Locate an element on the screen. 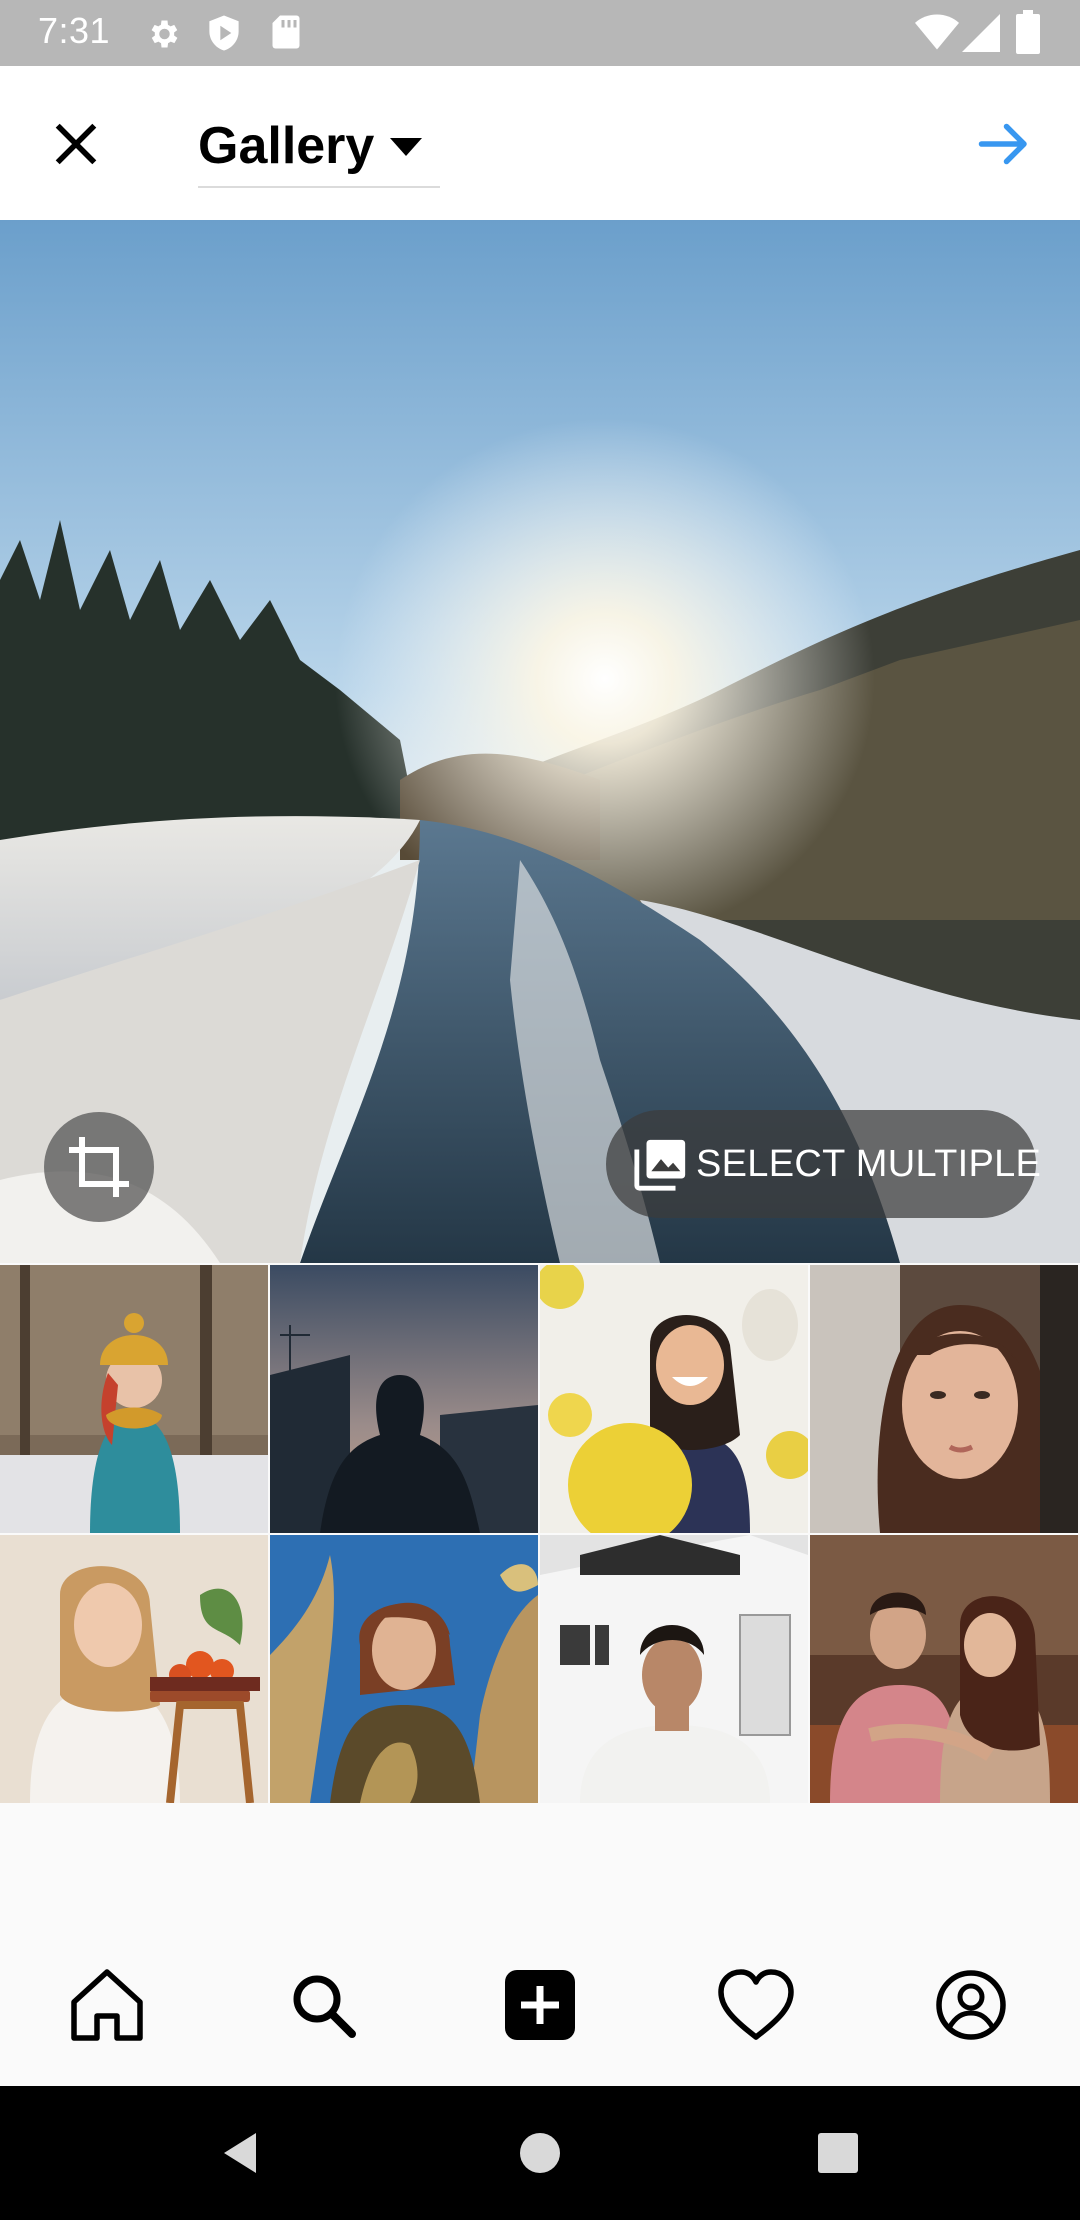 Image resolution: width=1080 pixels, height=2220 pixels. thumb-woman-blonde-oranges is located at coordinates (134, 1669).